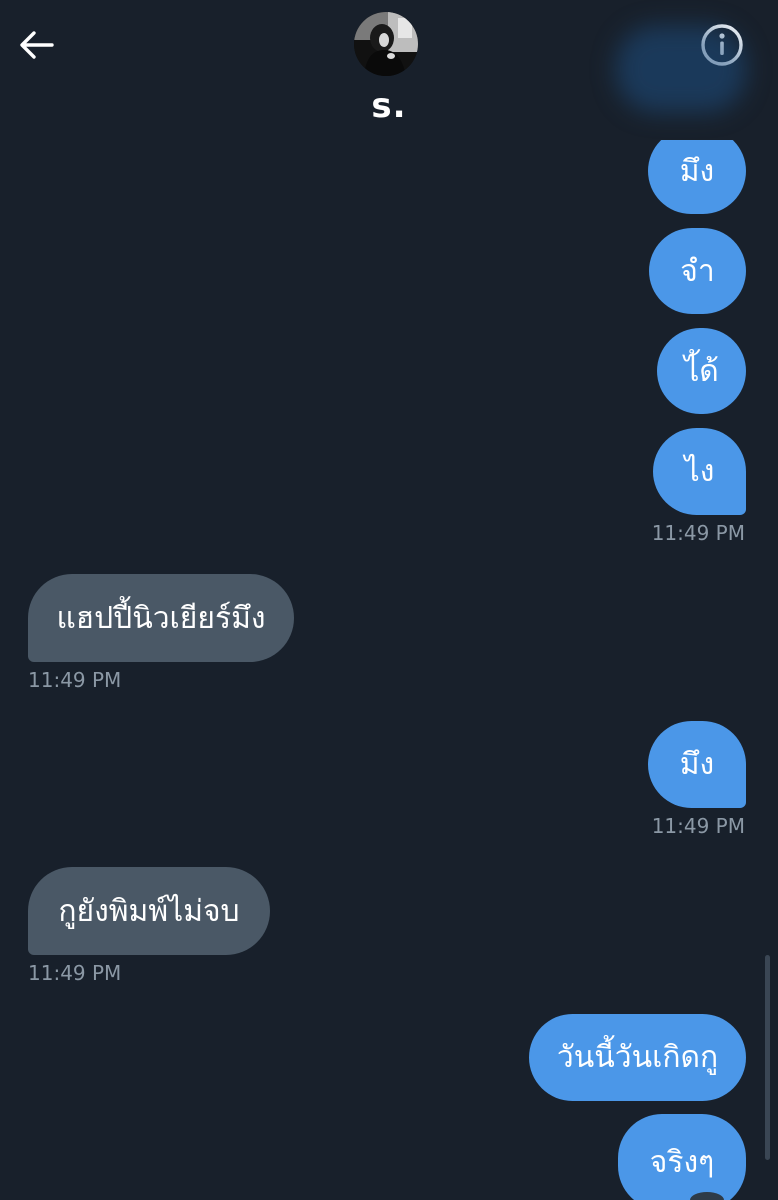 The width and height of the screenshot is (778, 1200). I want to click on contact-avatar, so click(386, 44).